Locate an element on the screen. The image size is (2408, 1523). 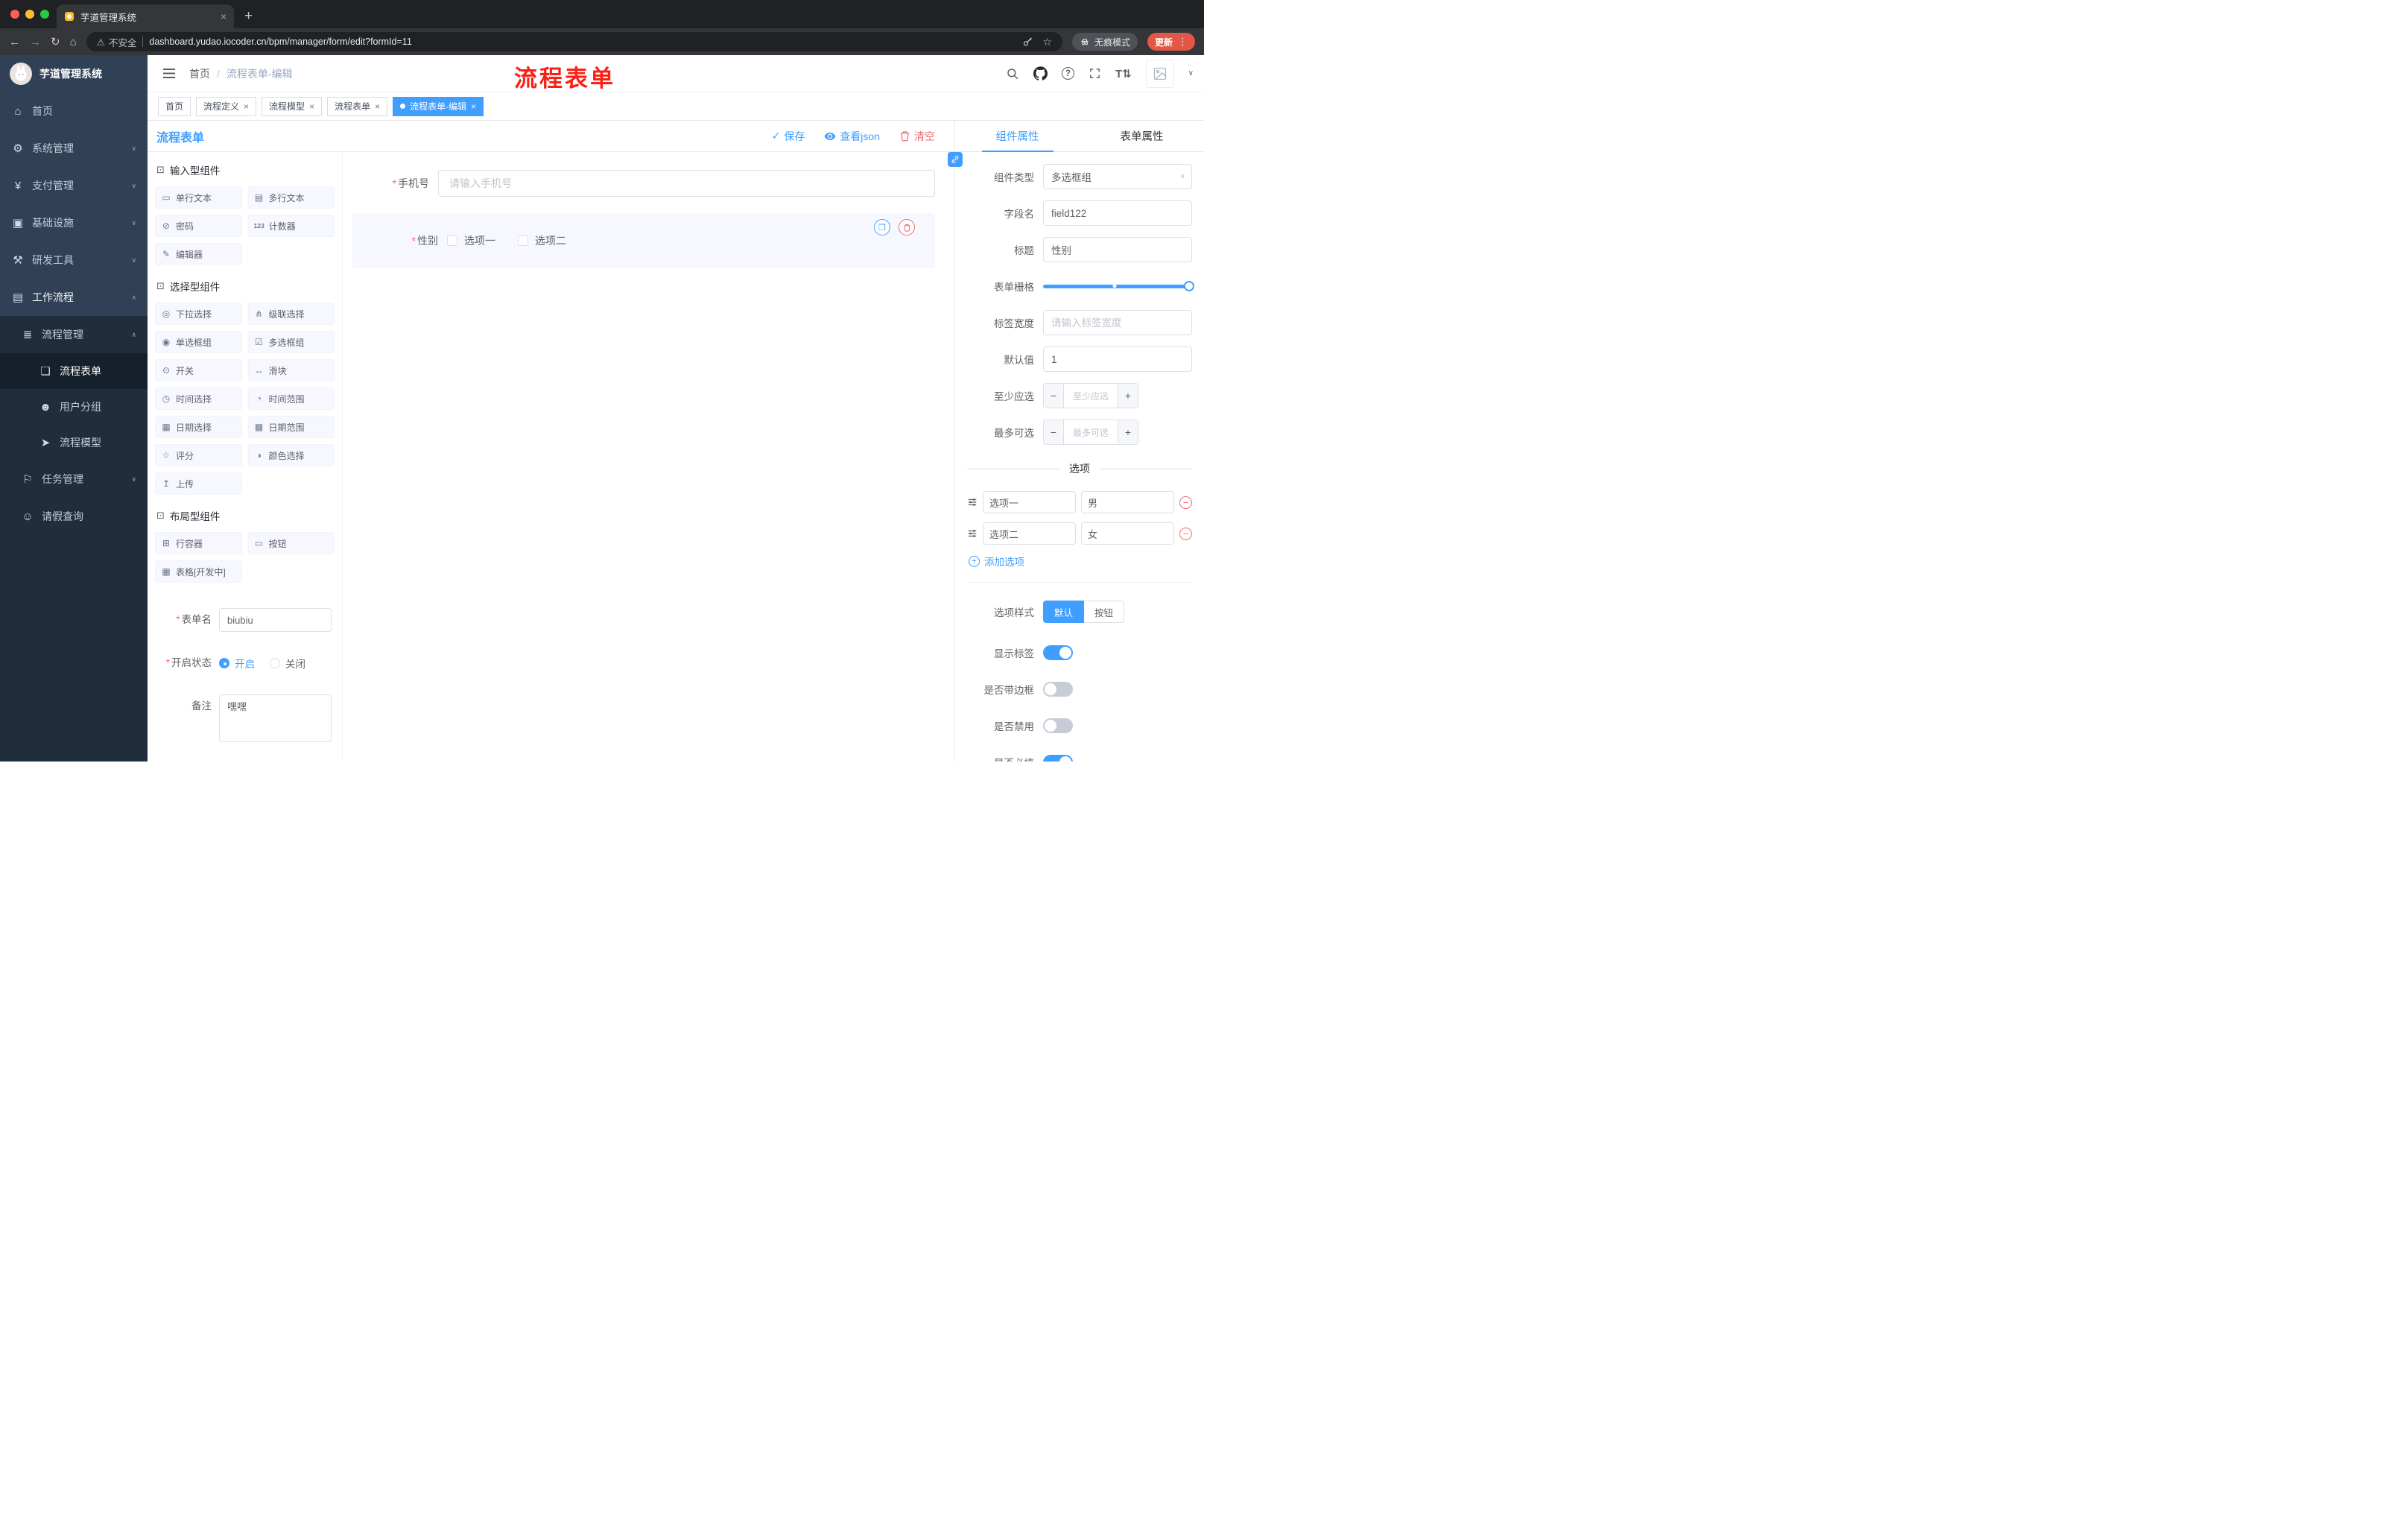
clear-button: 清空 is located at coordinates (917, 137).